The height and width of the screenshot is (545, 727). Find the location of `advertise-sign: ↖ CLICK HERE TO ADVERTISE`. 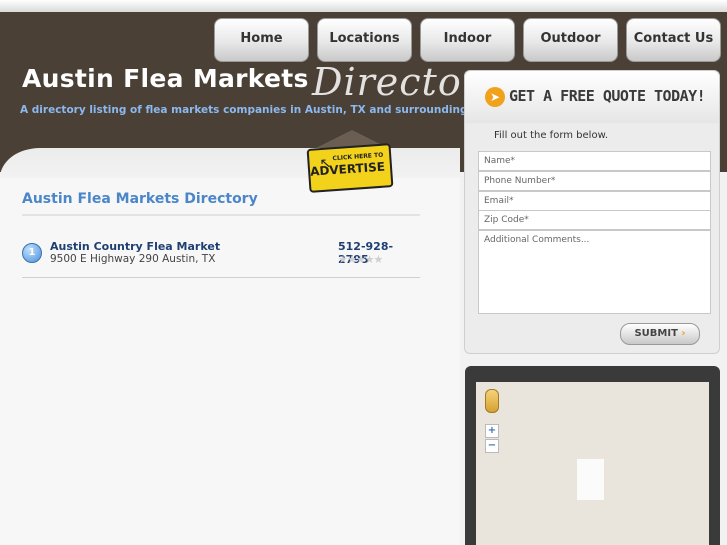

advertise-sign: ↖ CLICK HERE TO ADVERTISE is located at coordinates (350, 161).